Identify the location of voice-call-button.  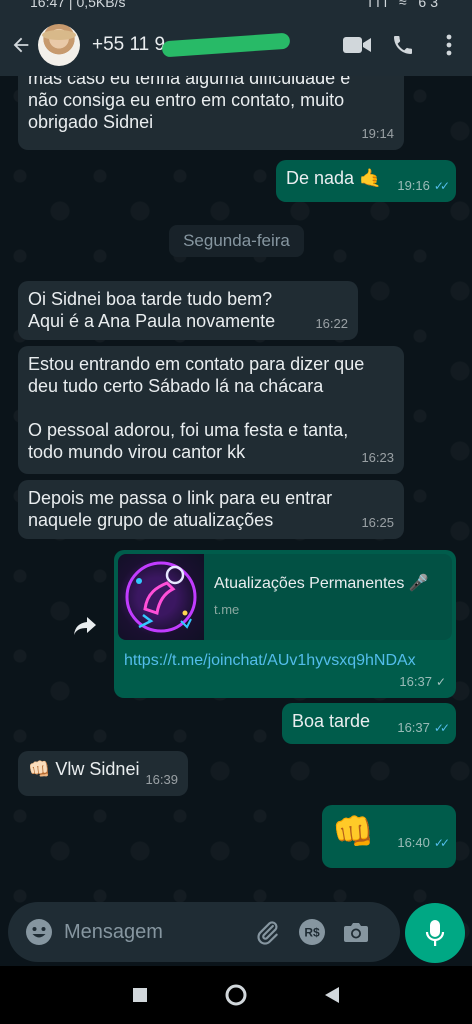
(403, 45).